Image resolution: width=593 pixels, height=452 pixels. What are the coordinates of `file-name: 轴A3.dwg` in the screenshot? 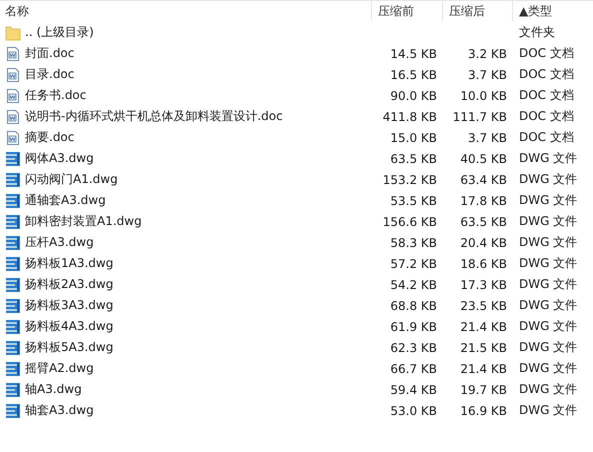 It's located at (53, 389).